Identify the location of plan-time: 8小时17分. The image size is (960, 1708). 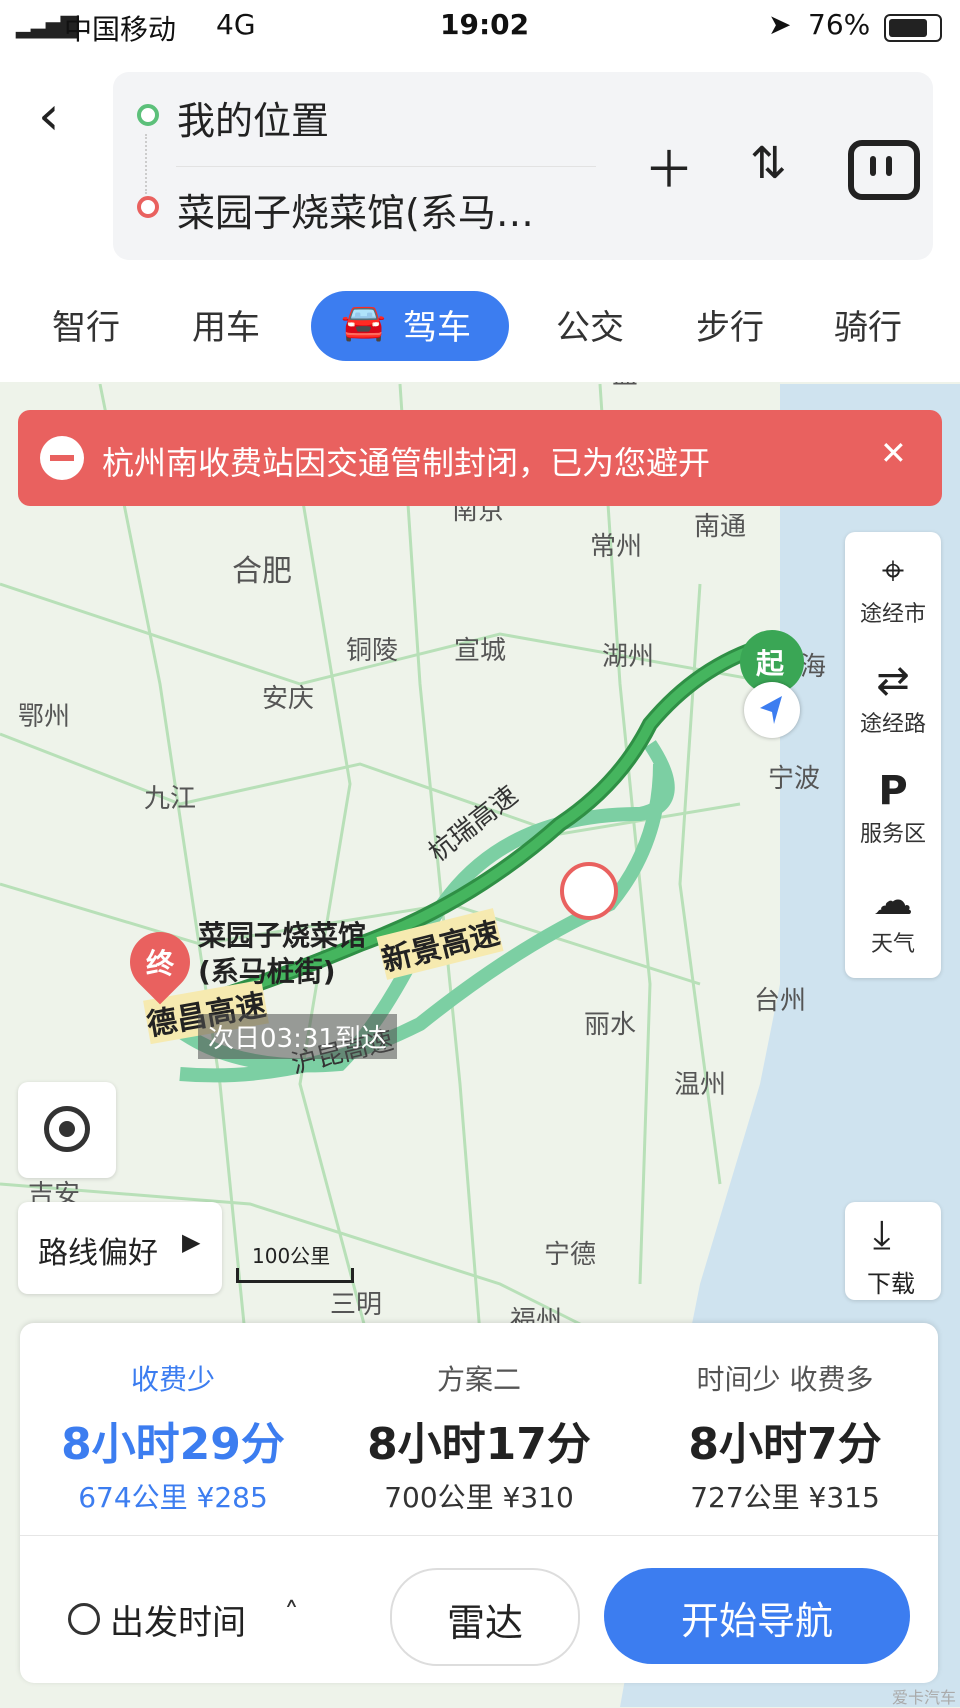
(479, 1444).